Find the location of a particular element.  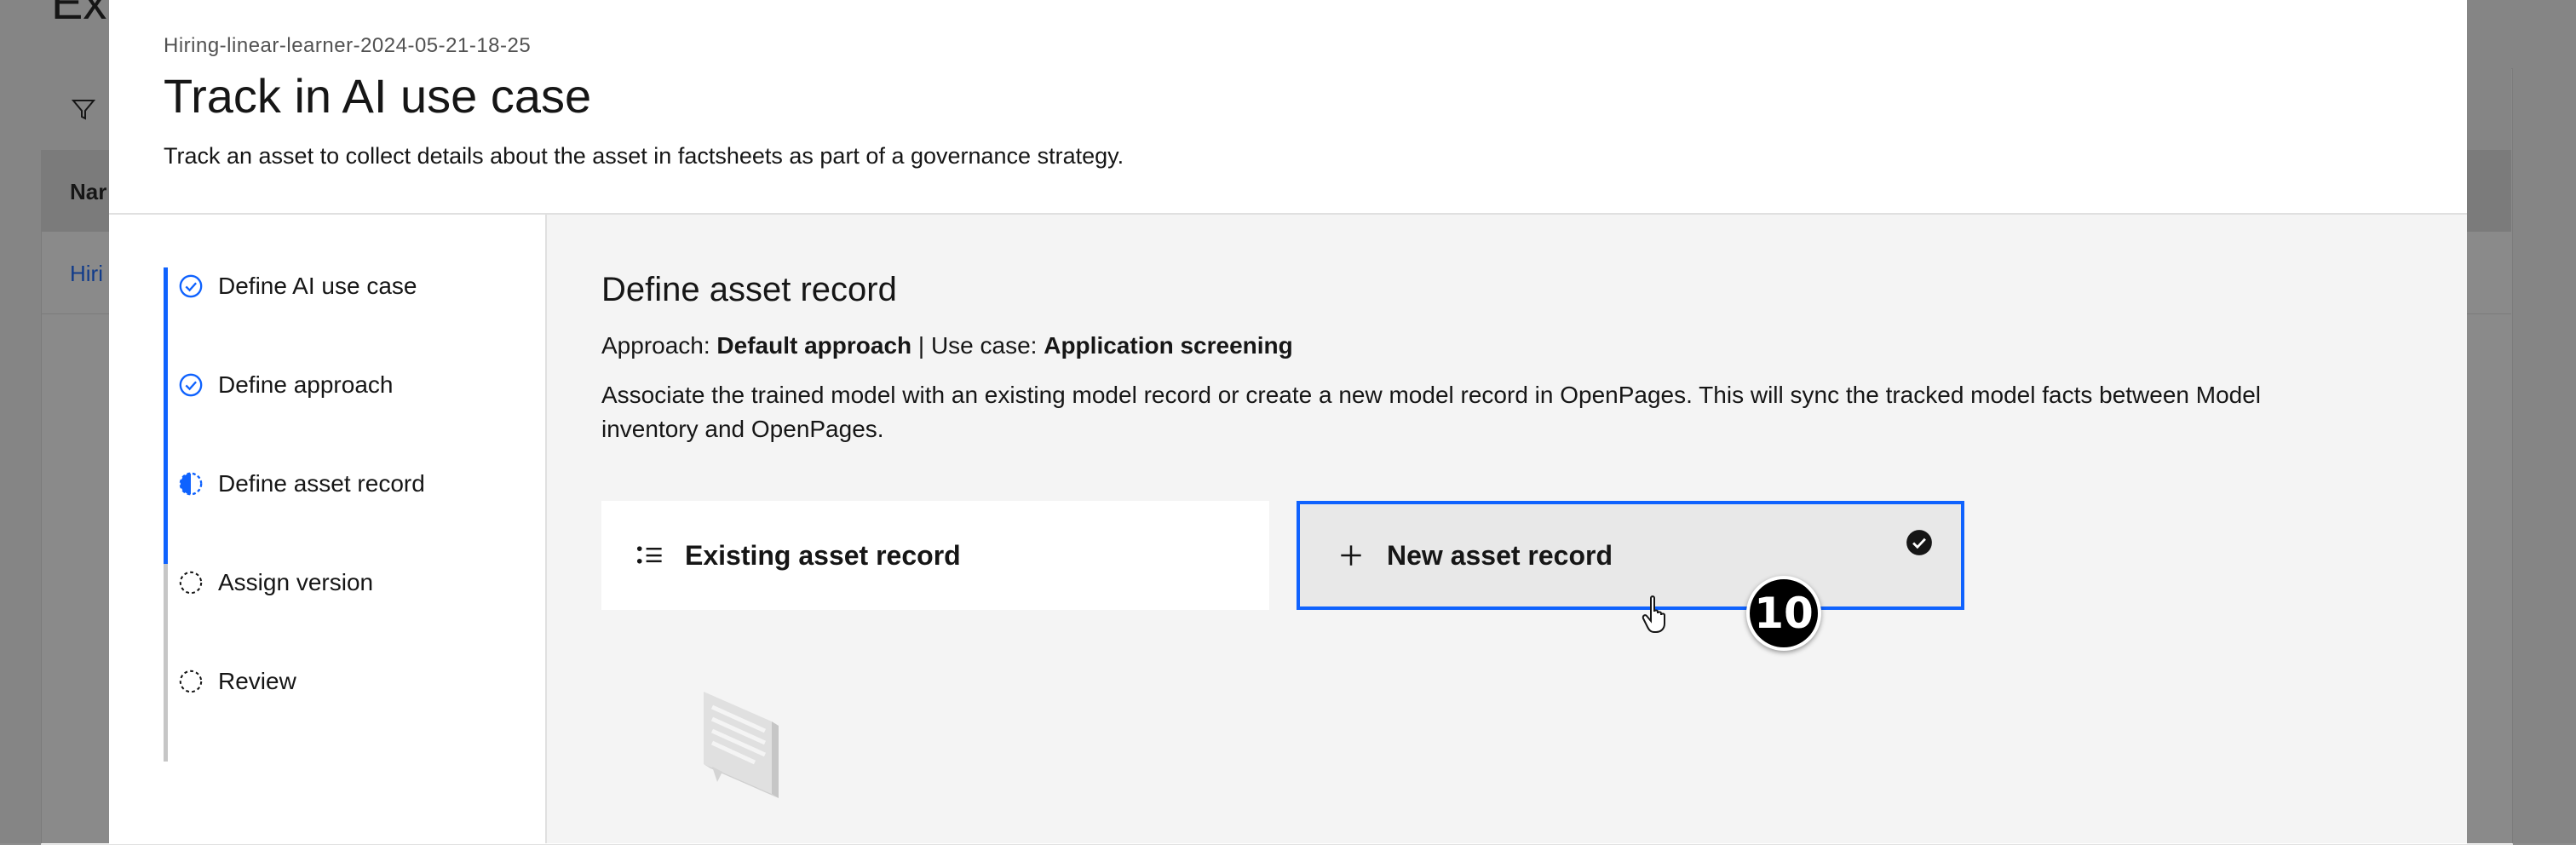

step-define-asset-record: Define asset record is located at coordinates (301, 483).